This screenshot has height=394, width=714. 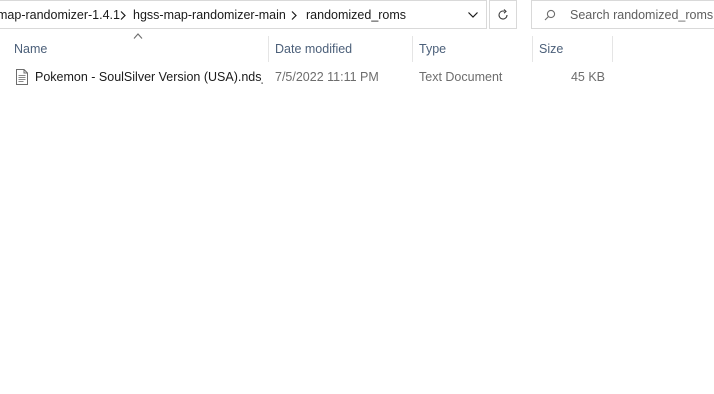 I want to click on column-header-type: Type, so click(x=432, y=49).